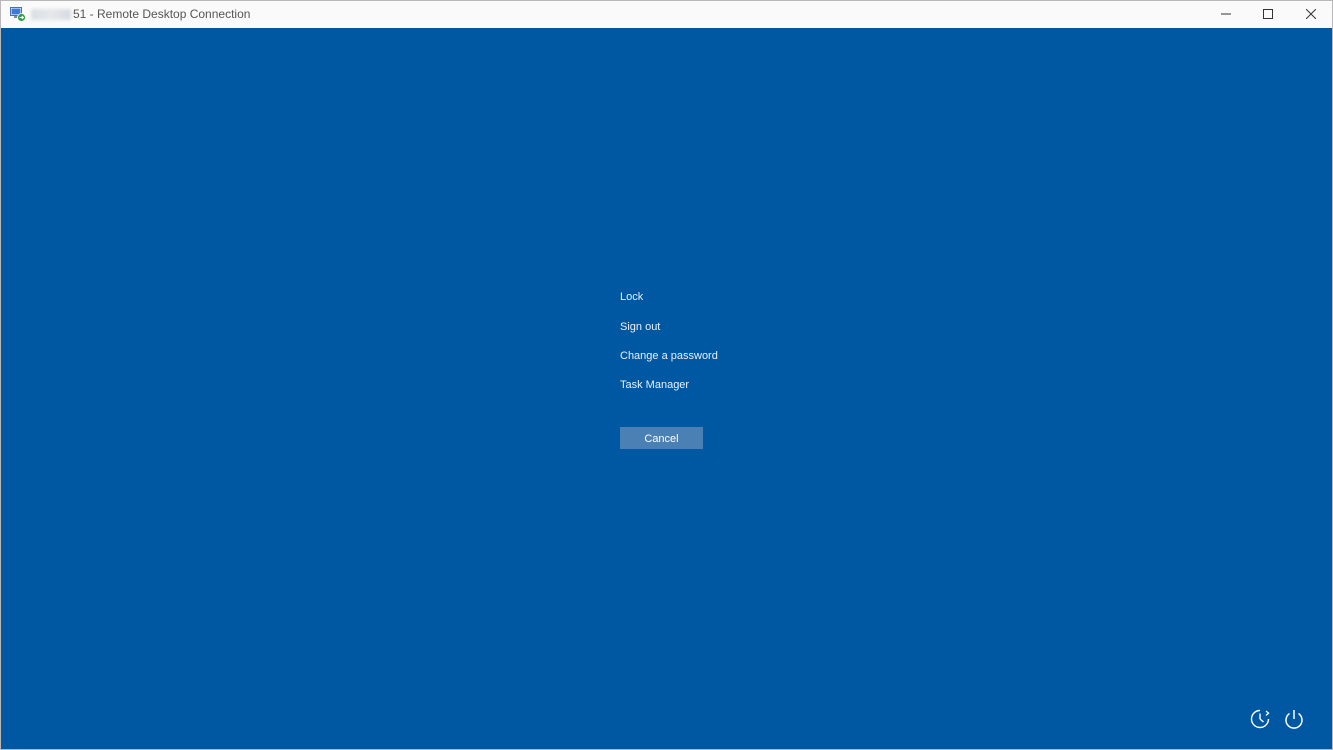  Describe the element at coordinates (162, 14) in the screenshot. I see `window-title-text: 51 - Remote Desktop Connection` at that location.